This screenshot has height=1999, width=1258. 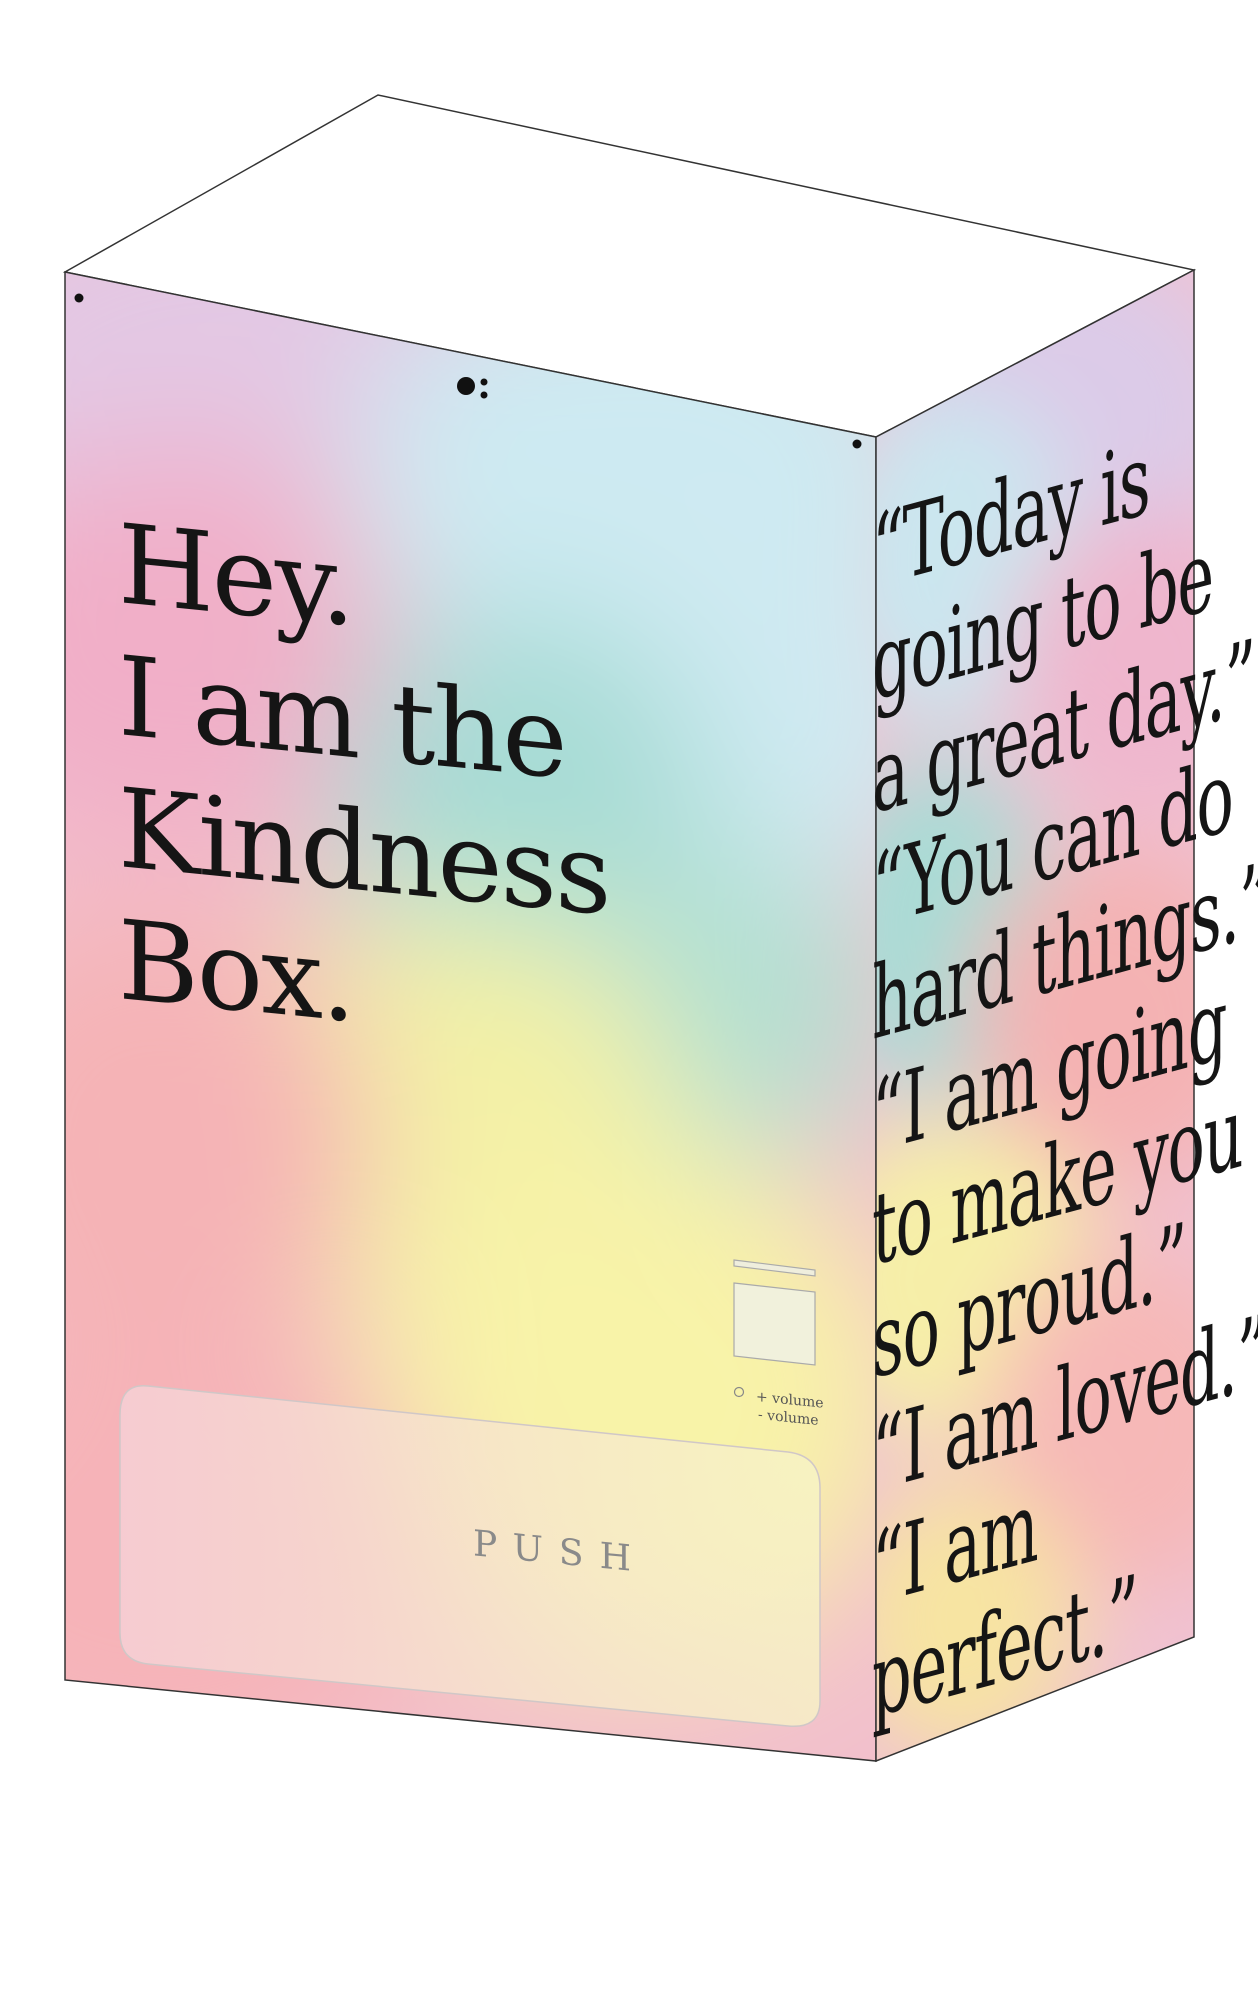 What do you see at coordinates (398, 789) in the screenshot?
I see `headline: Hey. I am the Kindness Box.` at bounding box center [398, 789].